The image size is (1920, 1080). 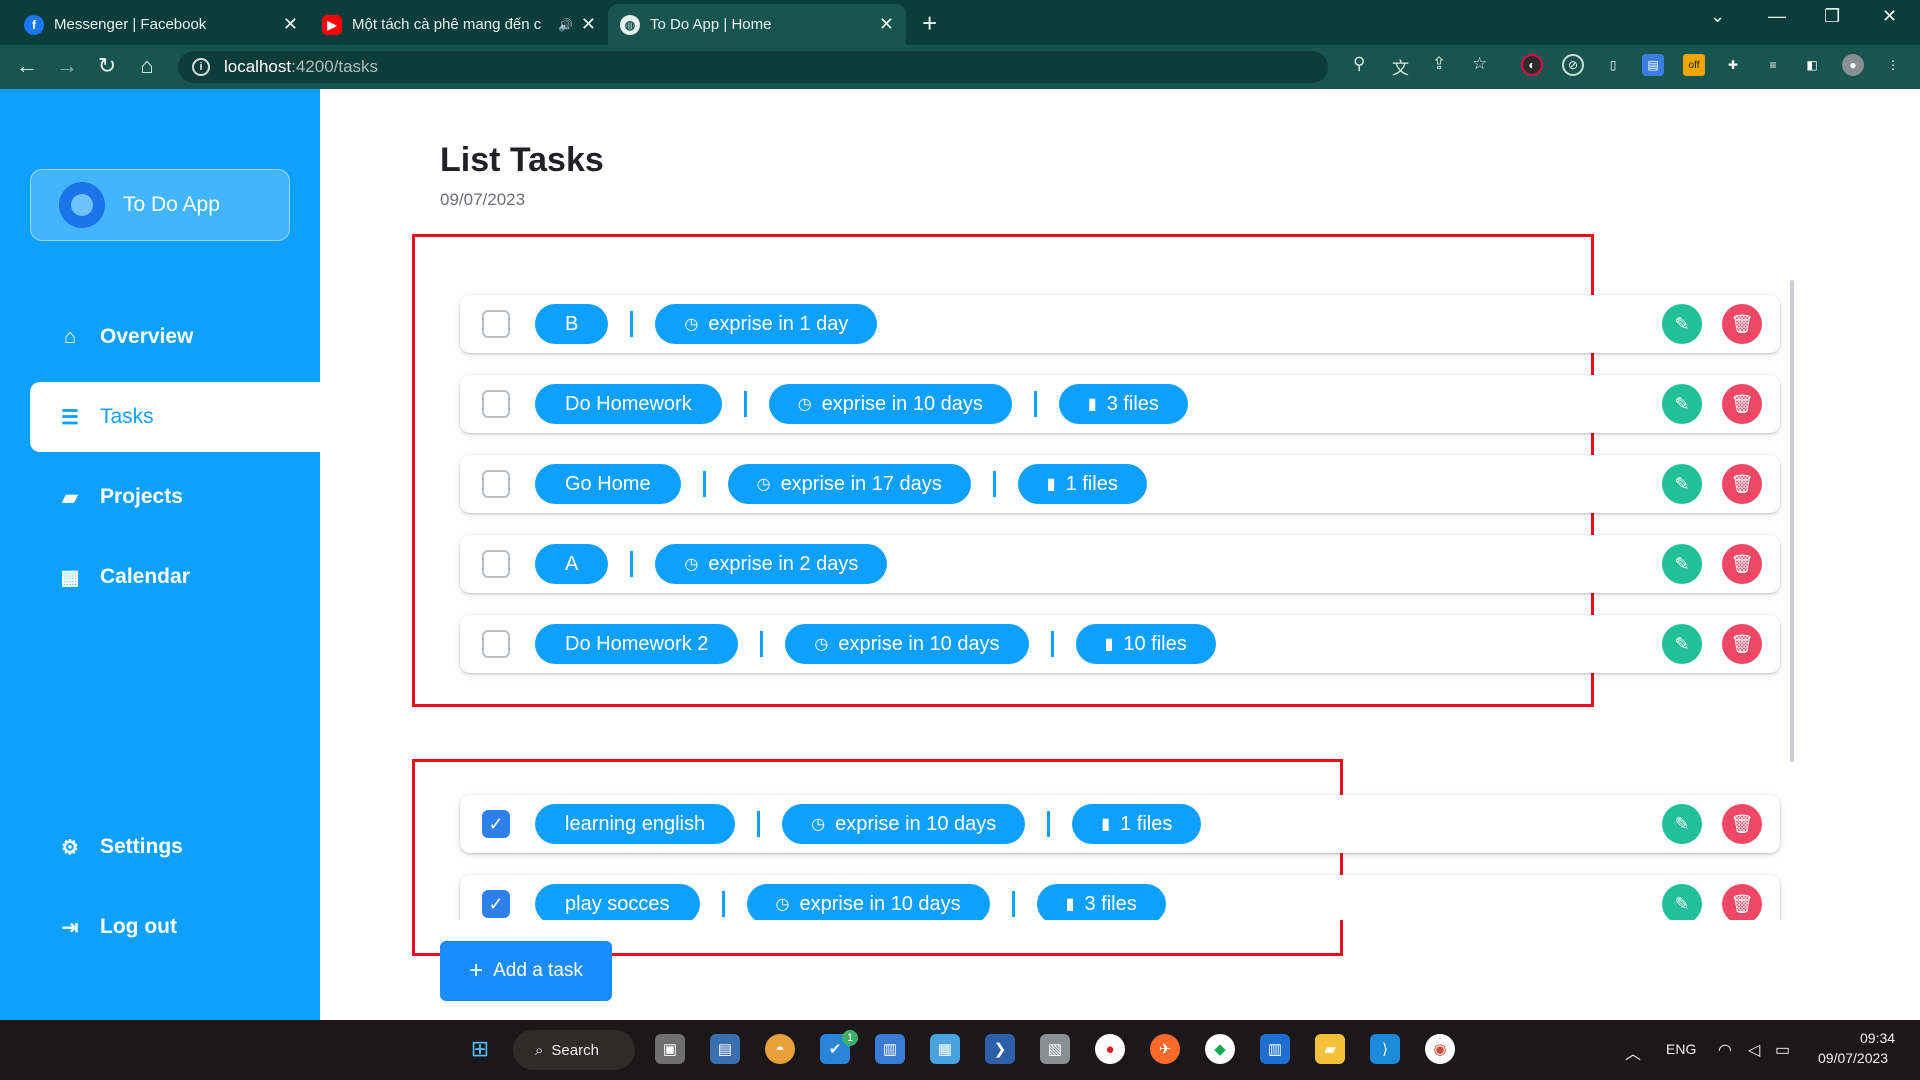 I want to click on brand: To Do App, so click(x=160, y=205).